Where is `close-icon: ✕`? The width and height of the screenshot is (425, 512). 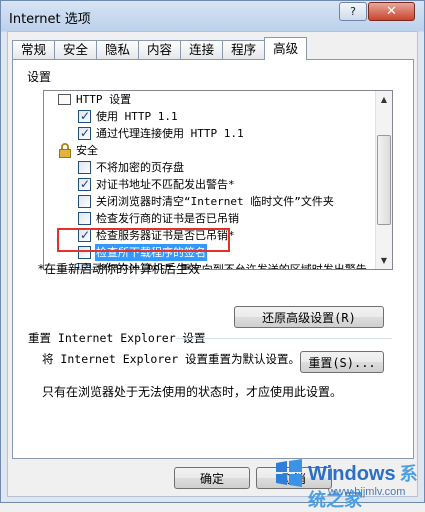
close-icon: ✕ is located at coordinates (391, 11).